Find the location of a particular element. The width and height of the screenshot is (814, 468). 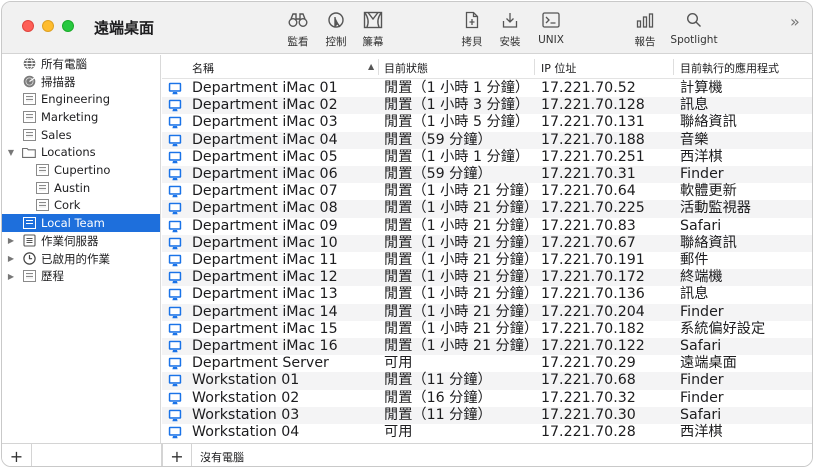

cell-name: Department iMac 04 is located at coordinates (265, 139).